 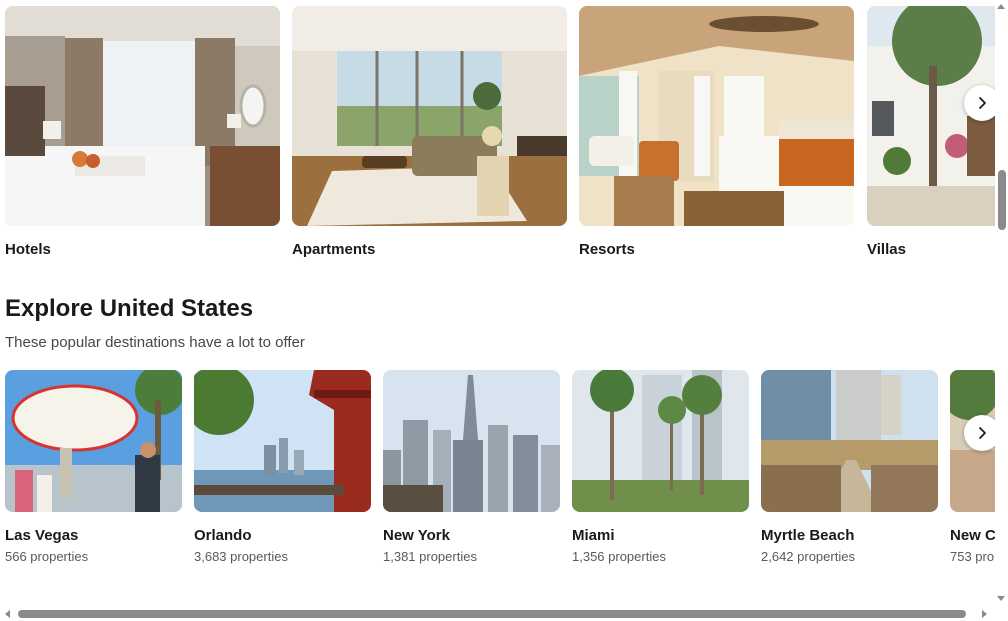 I want to click on section-title: Explore United States, so click(x=129, y=308).